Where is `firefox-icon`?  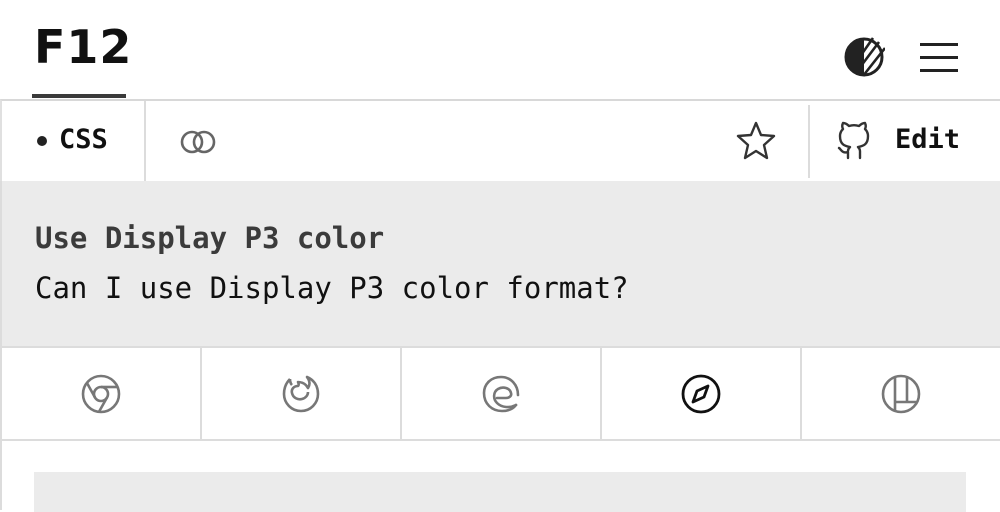 firefox-icon is located at coordinates (301, 393).